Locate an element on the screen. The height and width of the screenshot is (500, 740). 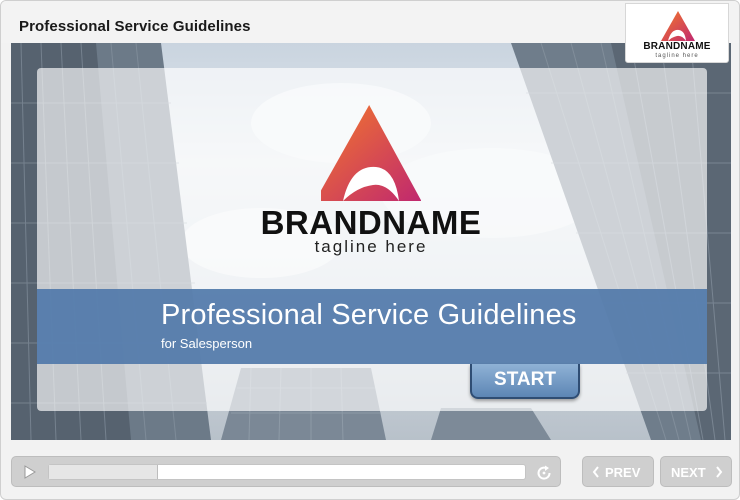
player-controls: PREV NEXT is located at coordinates (370, 474).